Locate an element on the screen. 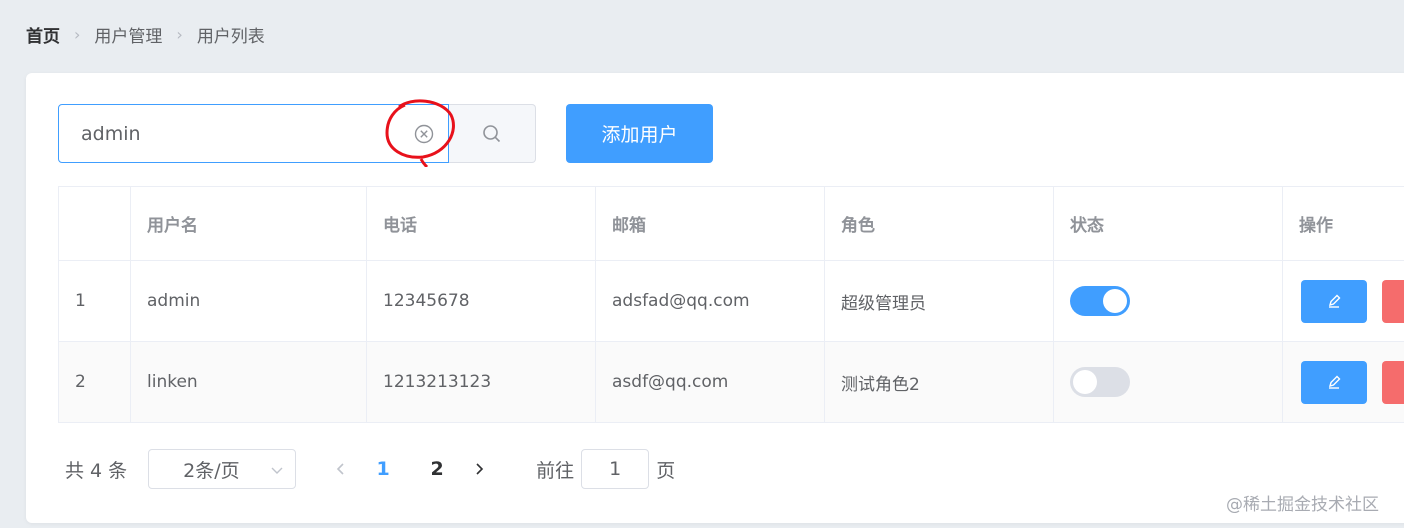 The image size is (1404, 528). row-index: 2 is located at coordinates (95, 382).